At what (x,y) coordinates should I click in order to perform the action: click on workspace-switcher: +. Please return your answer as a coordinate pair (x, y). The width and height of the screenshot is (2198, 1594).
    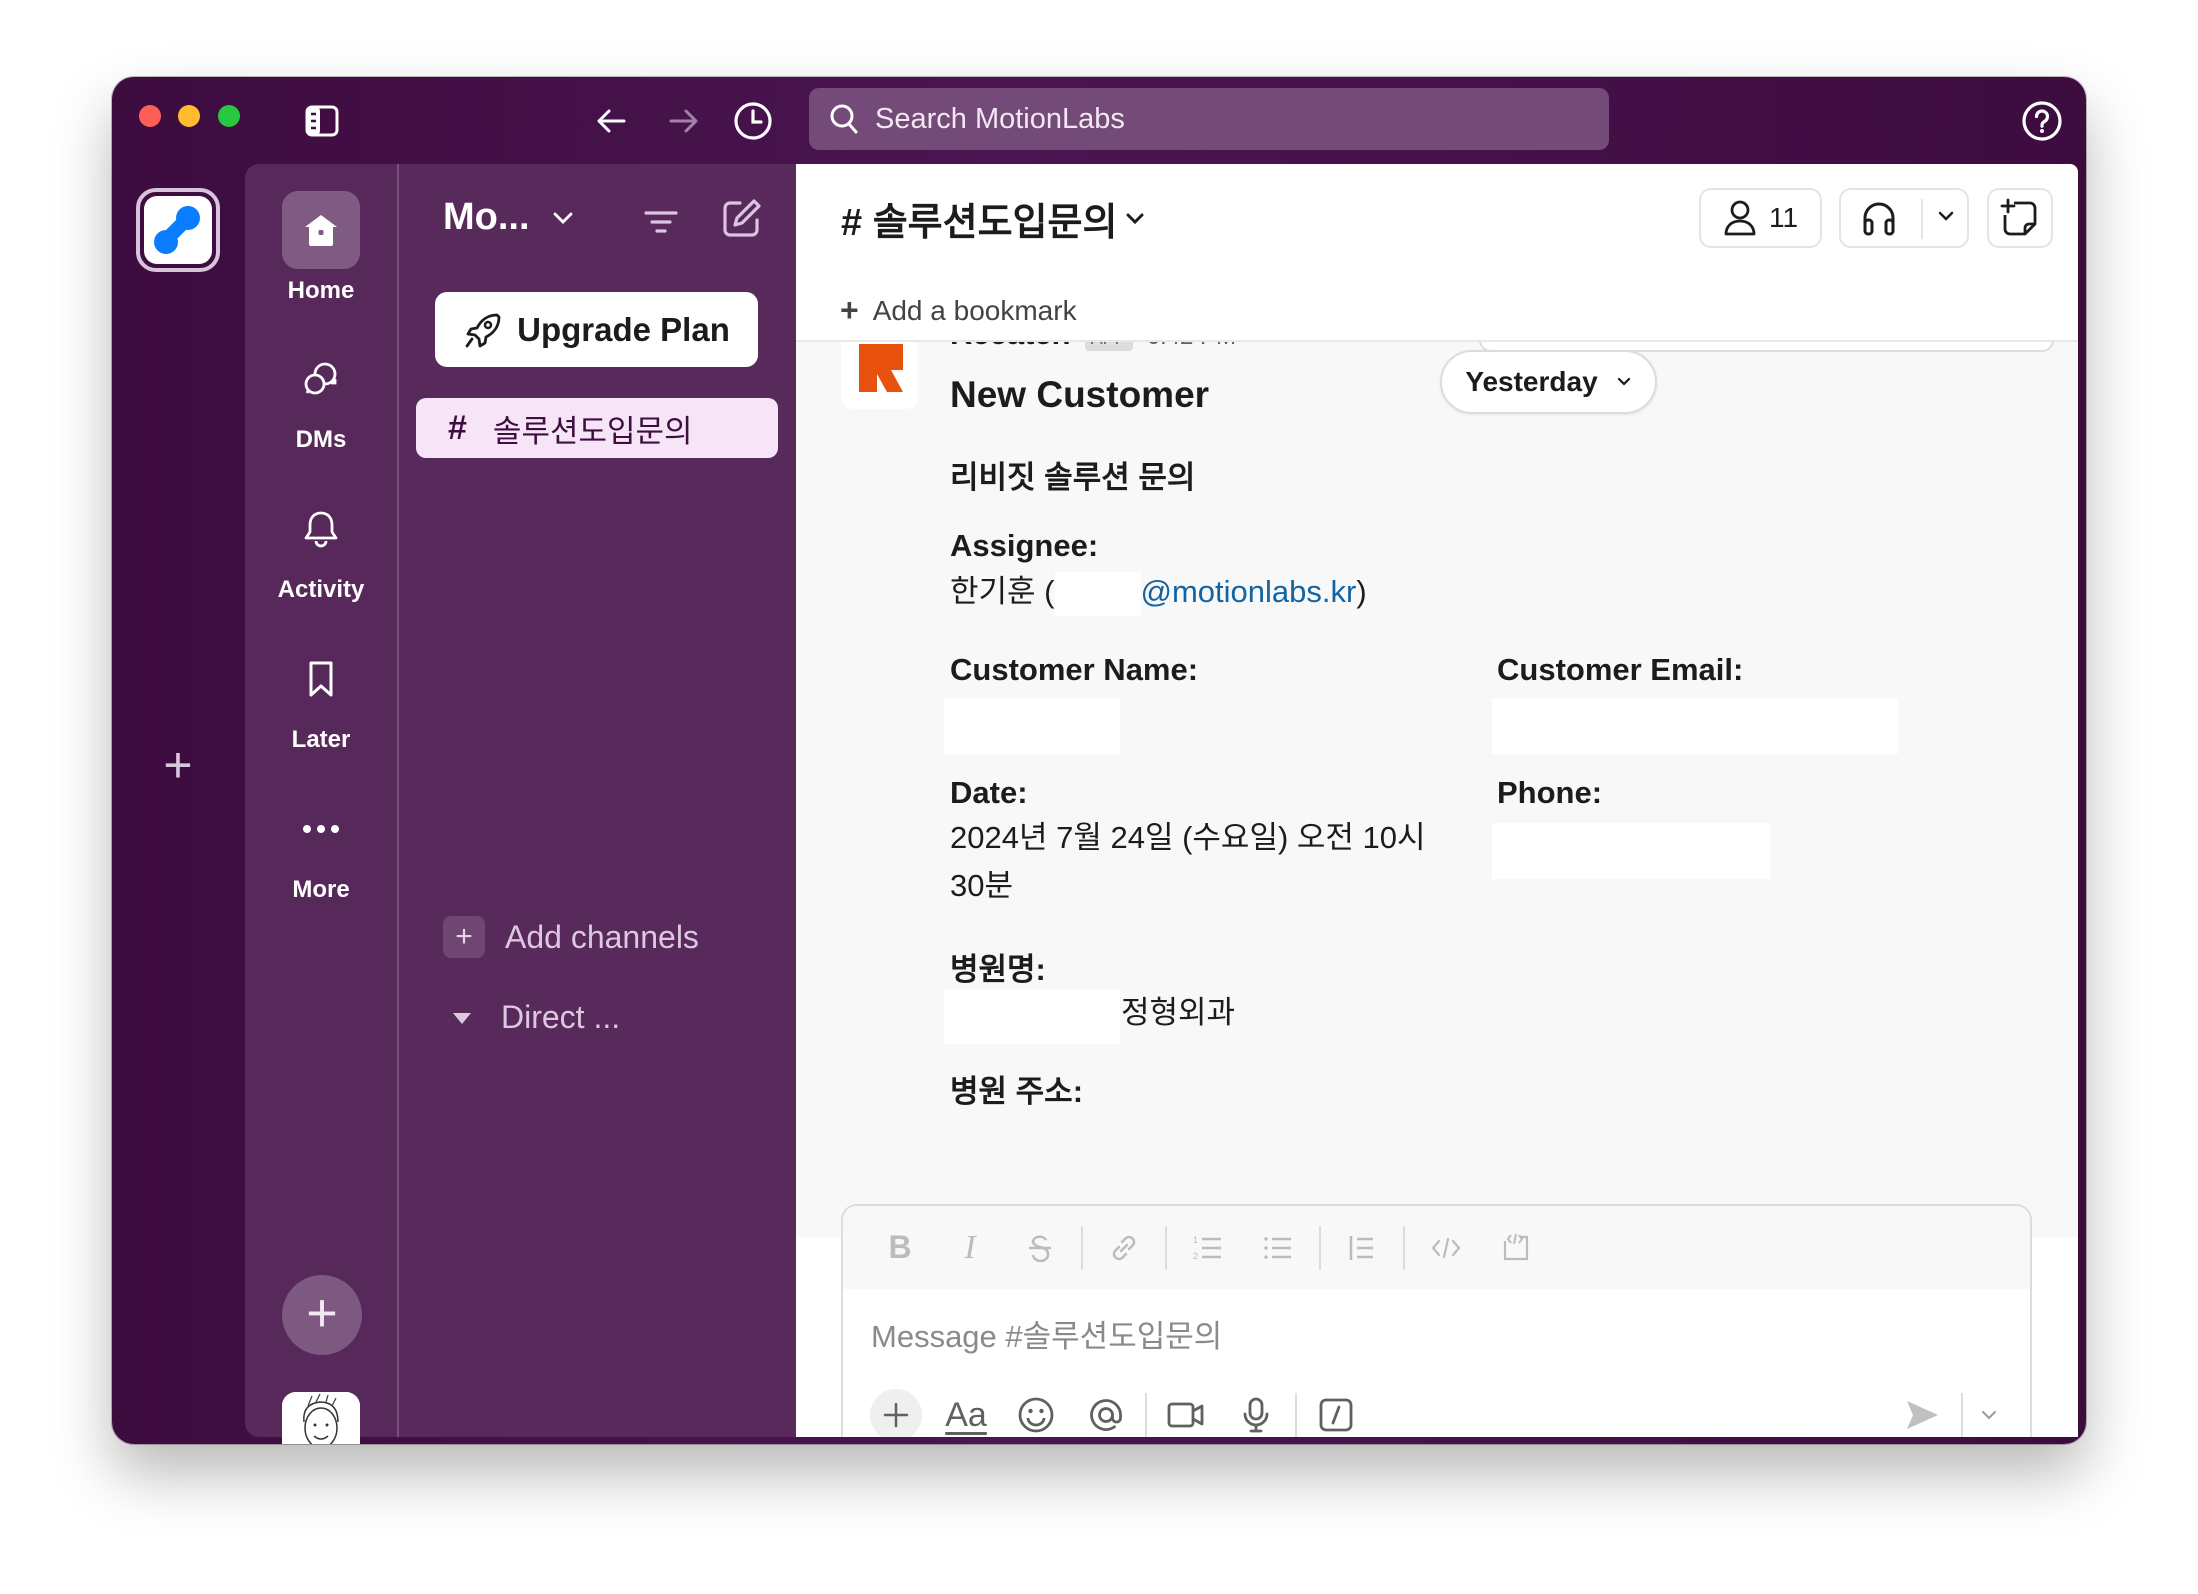
    Looking at the image, I should click on (178, 804).